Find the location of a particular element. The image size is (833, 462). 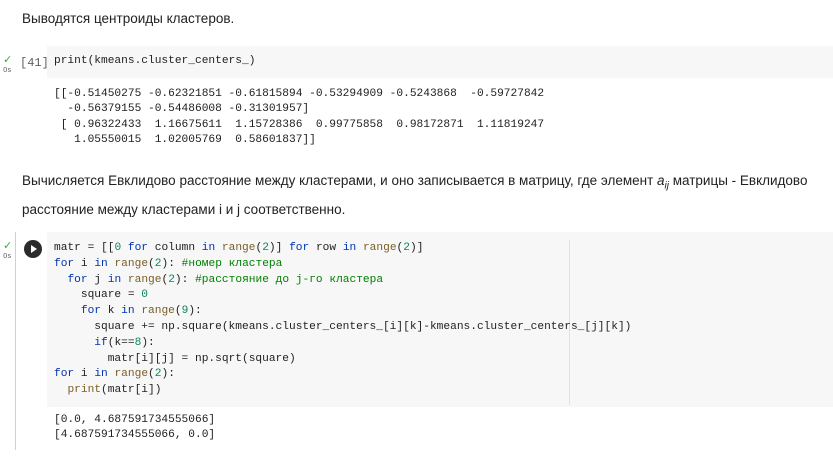

markdown-text-centroids: Выводятся центроиды кластеров. is located at coordinates (128, 18).